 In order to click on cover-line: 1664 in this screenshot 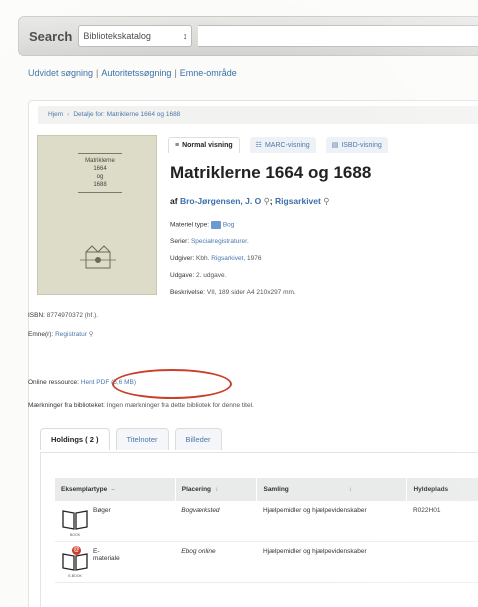, I will do `click(100, 169)`.